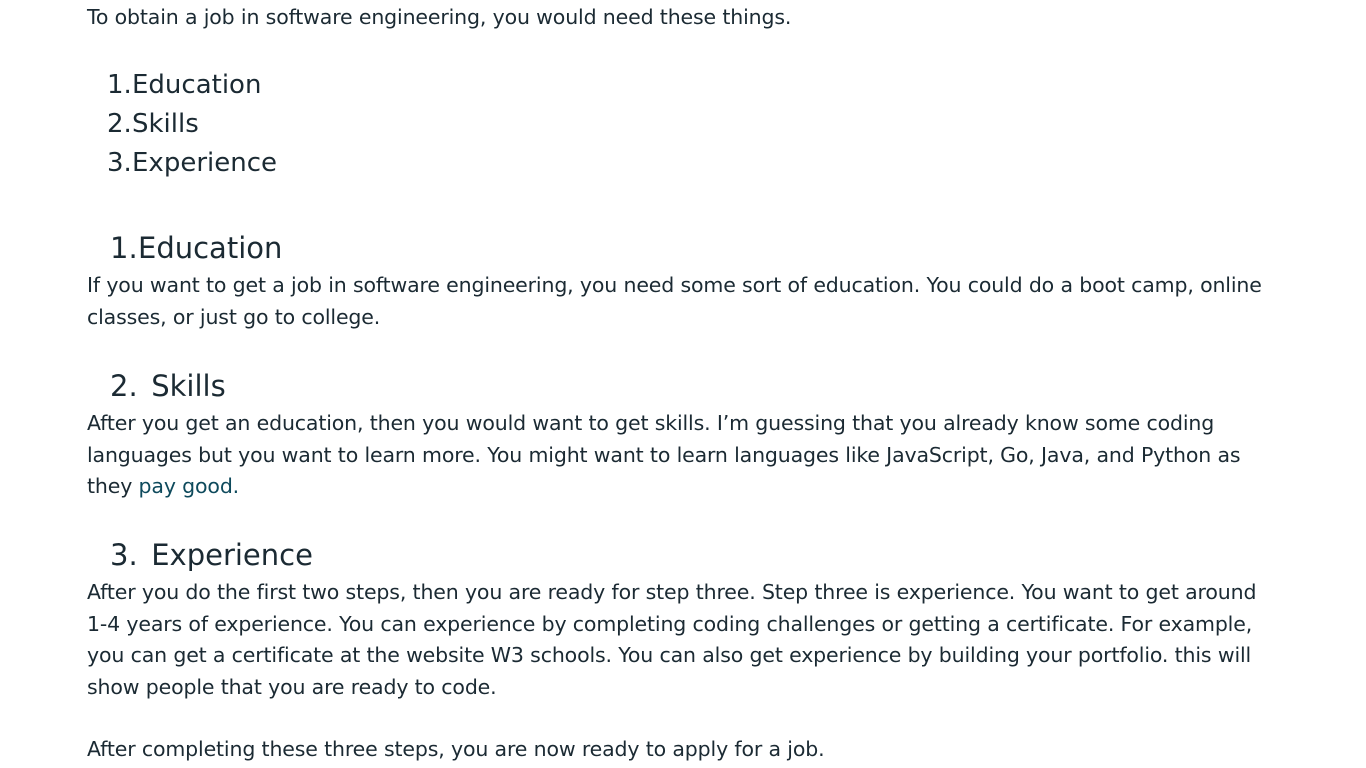  I want to click on toc-item-skills: 2. Skills, so click(192, 124).